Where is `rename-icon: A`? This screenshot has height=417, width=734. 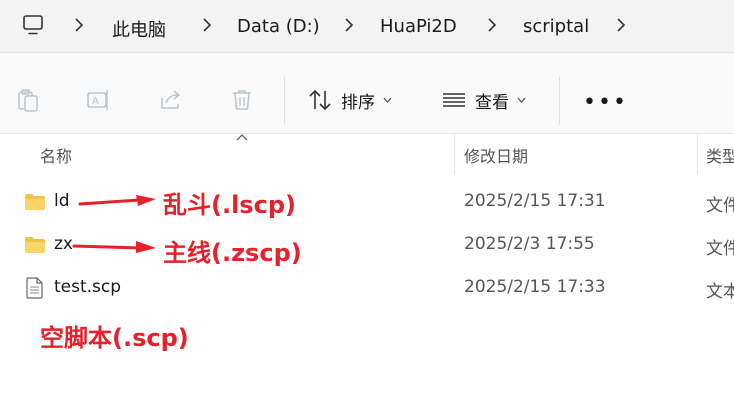 rename-icon: A is located at coordinates (99, 100).